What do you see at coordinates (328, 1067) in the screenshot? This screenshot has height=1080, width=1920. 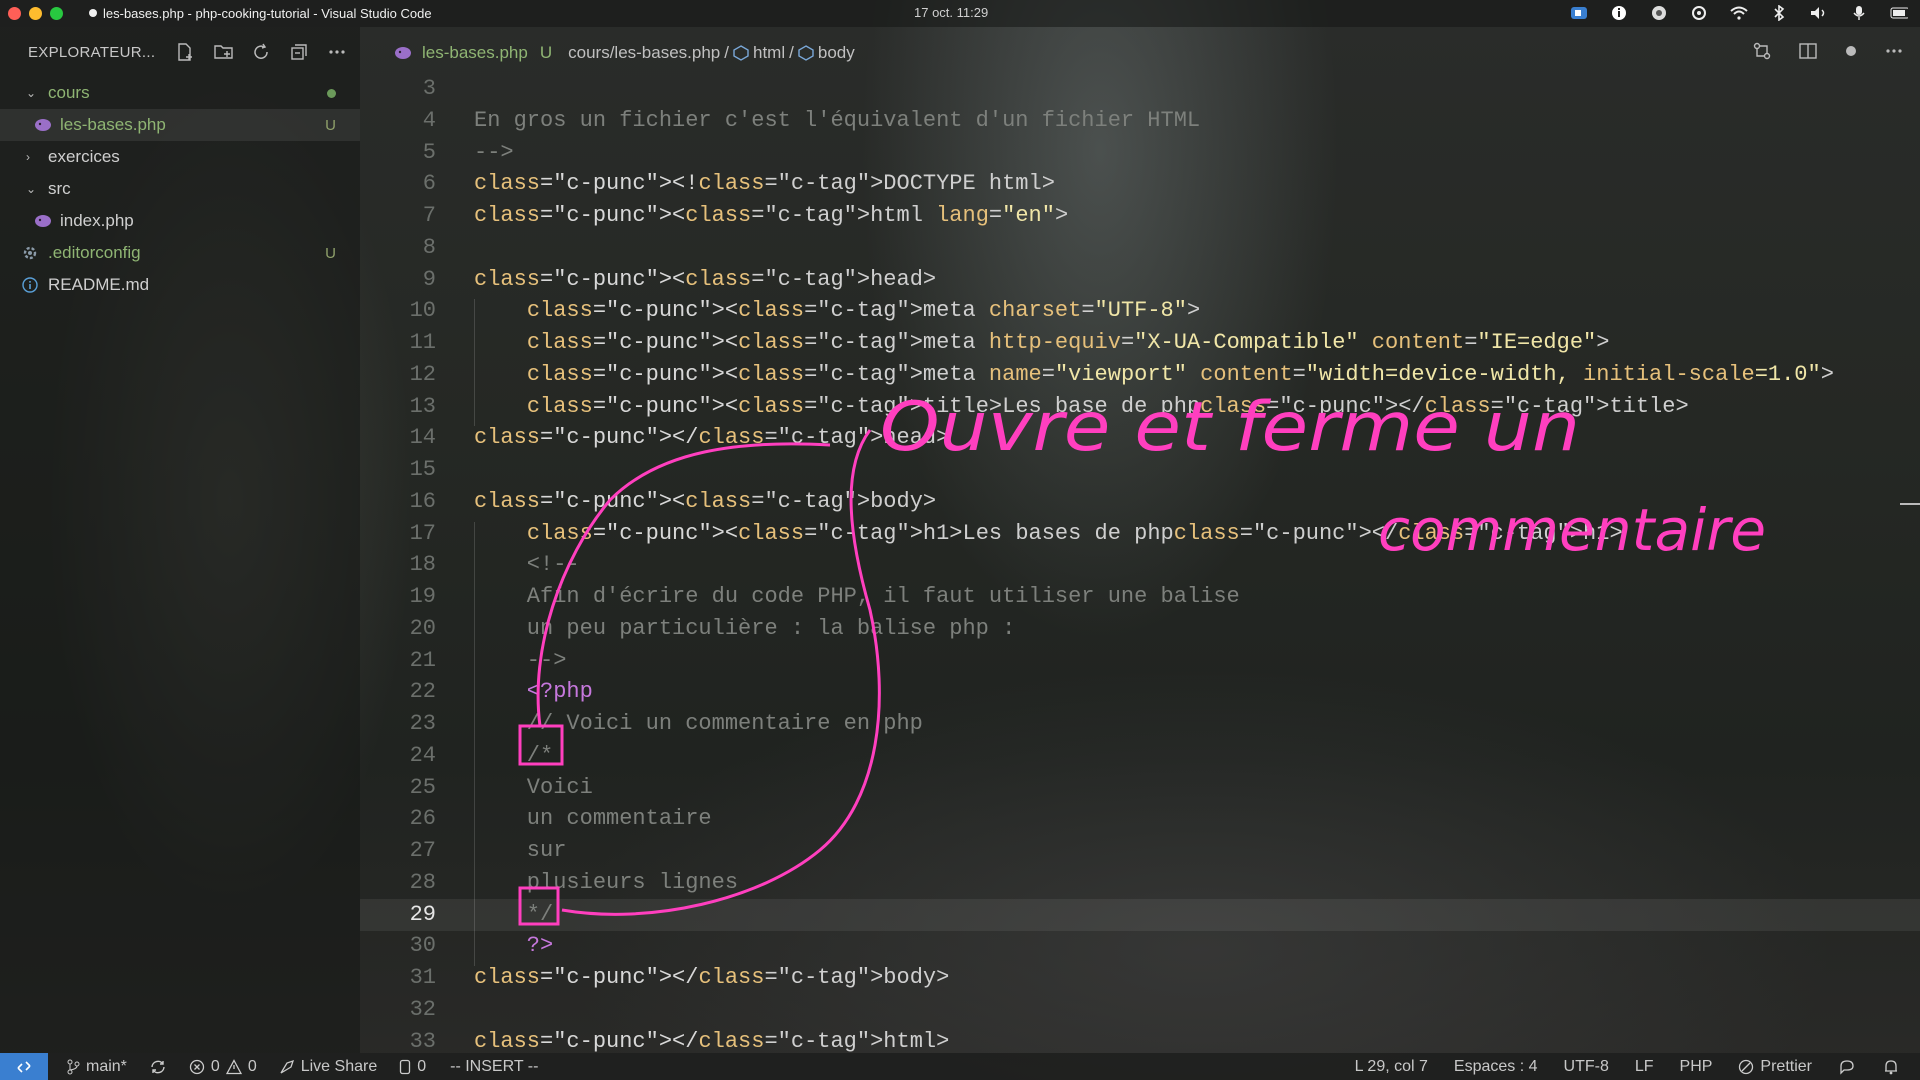 I see `live-share-button: Live Share` at bounding box center [328, 1067].